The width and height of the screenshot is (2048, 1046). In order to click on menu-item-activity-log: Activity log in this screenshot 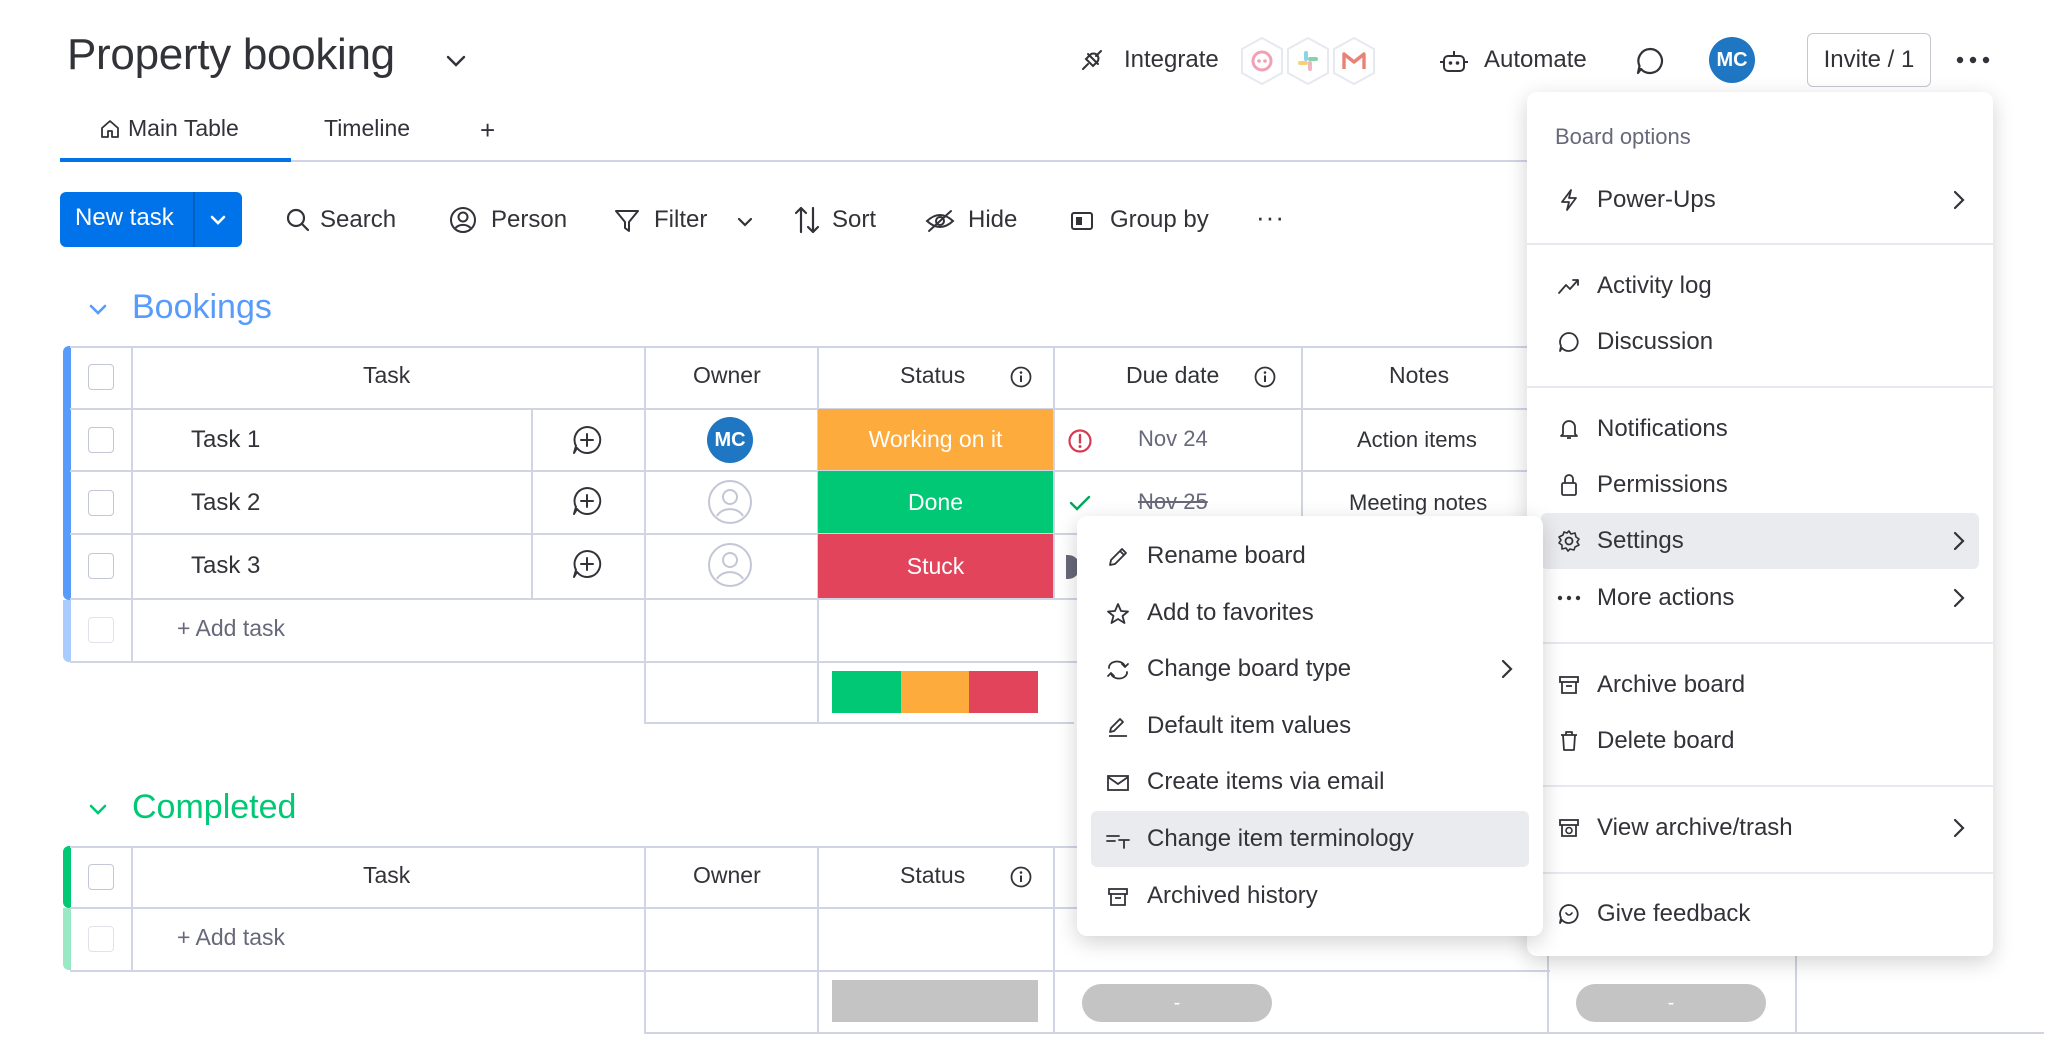, I will do `click(1760, 286)`.